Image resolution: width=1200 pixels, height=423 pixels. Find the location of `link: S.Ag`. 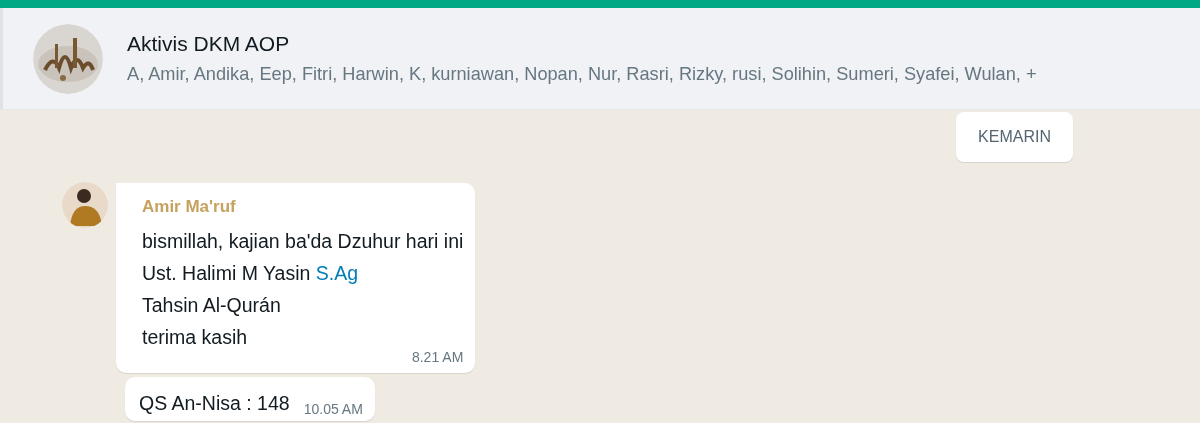

link: S.Ag is located at coordinates (336, 273).